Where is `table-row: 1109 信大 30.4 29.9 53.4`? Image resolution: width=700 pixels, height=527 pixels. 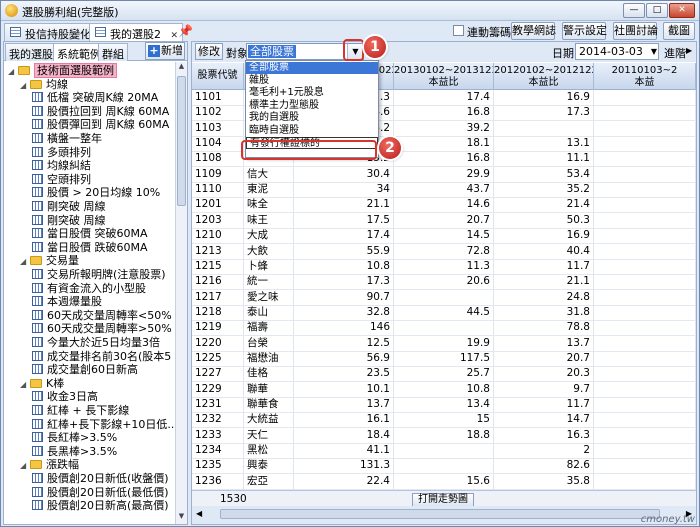
table-row: 1109 信大 30.4 29.9 53.4 is located at coordinates (444, 174).